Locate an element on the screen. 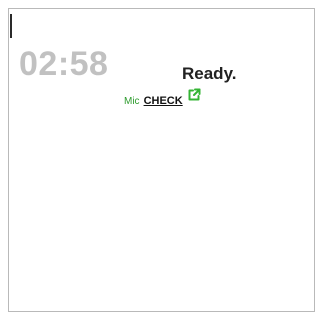 This screenshot has height=320, width=323. text-cursor is located at coordinates (11, 26).